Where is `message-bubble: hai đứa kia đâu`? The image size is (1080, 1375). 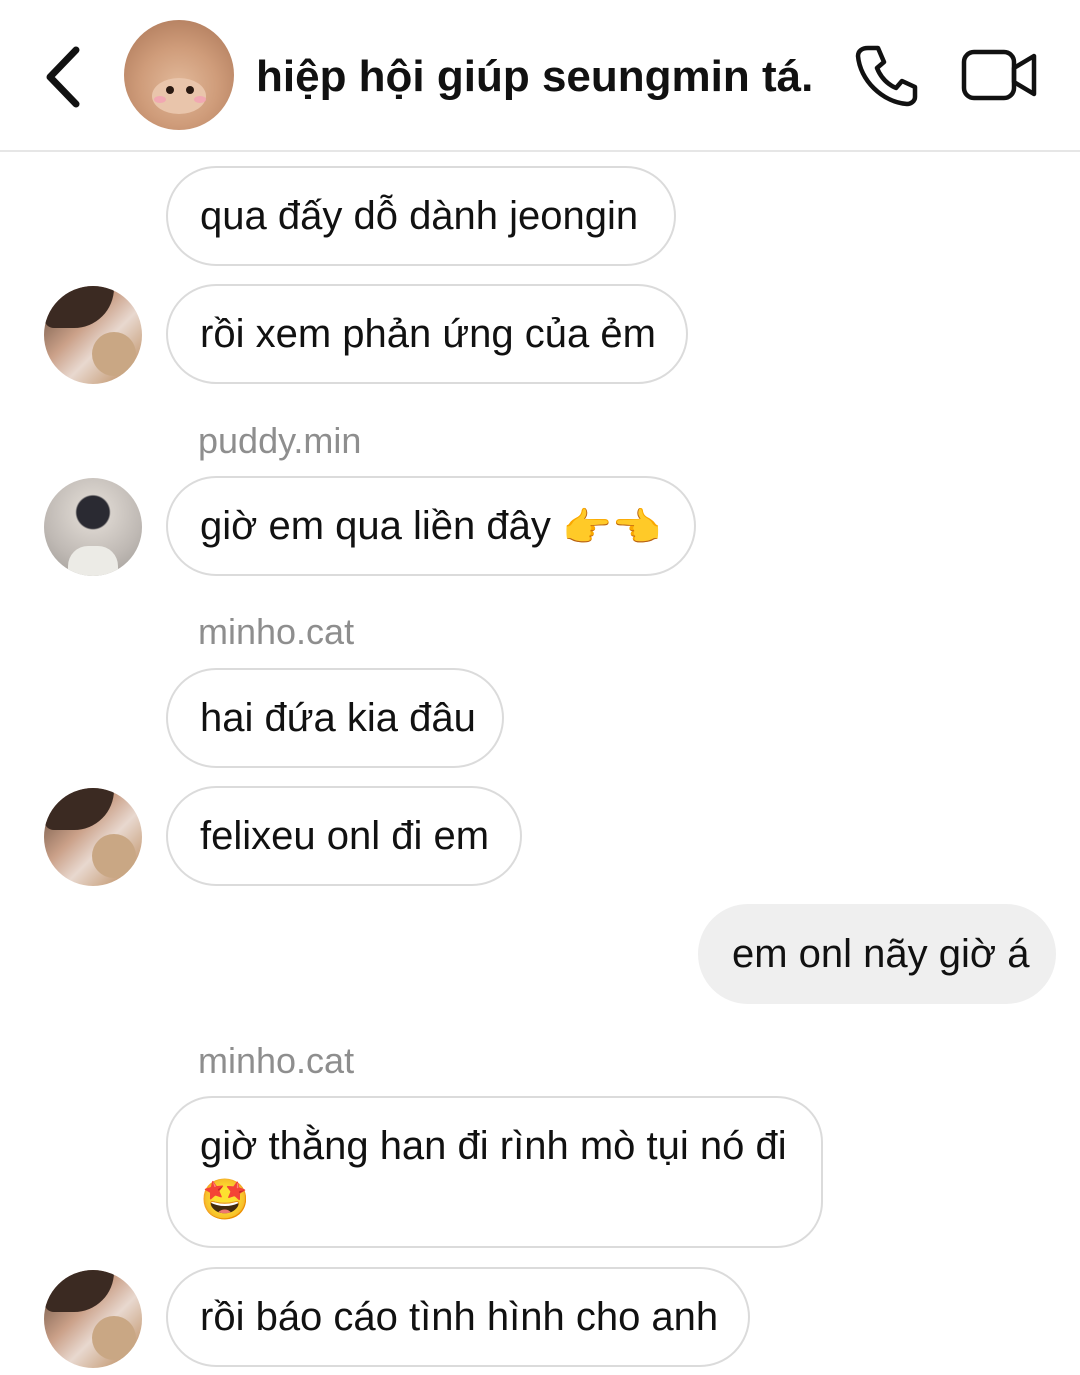
message-bubble: hai đứa kia đâu is located at coordinates (335, 718).